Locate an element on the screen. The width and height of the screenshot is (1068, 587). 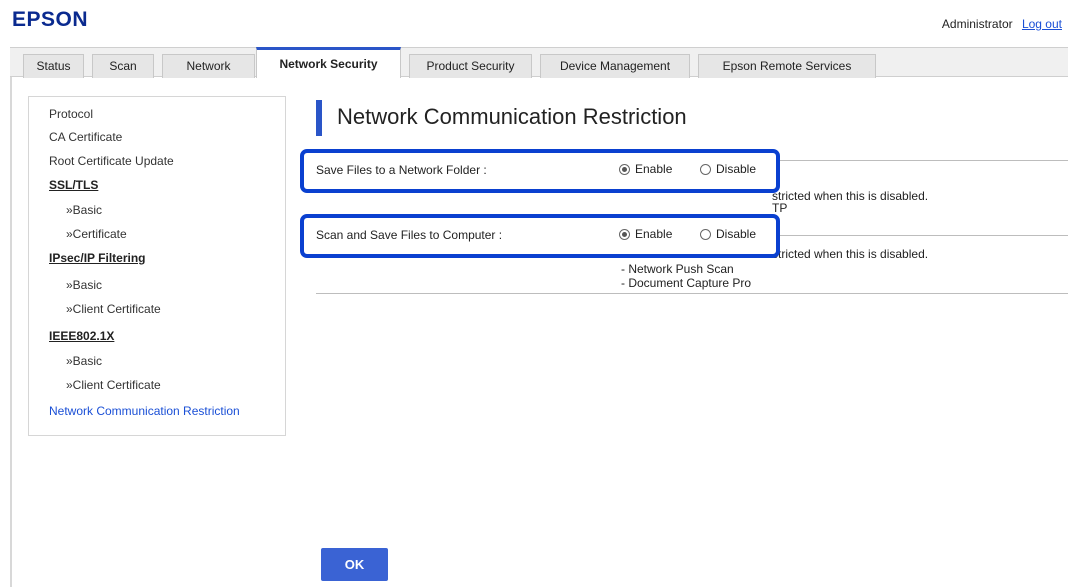
sidebar-item-ssl-certificate: »Certificate is located at coordinates (96, 234).